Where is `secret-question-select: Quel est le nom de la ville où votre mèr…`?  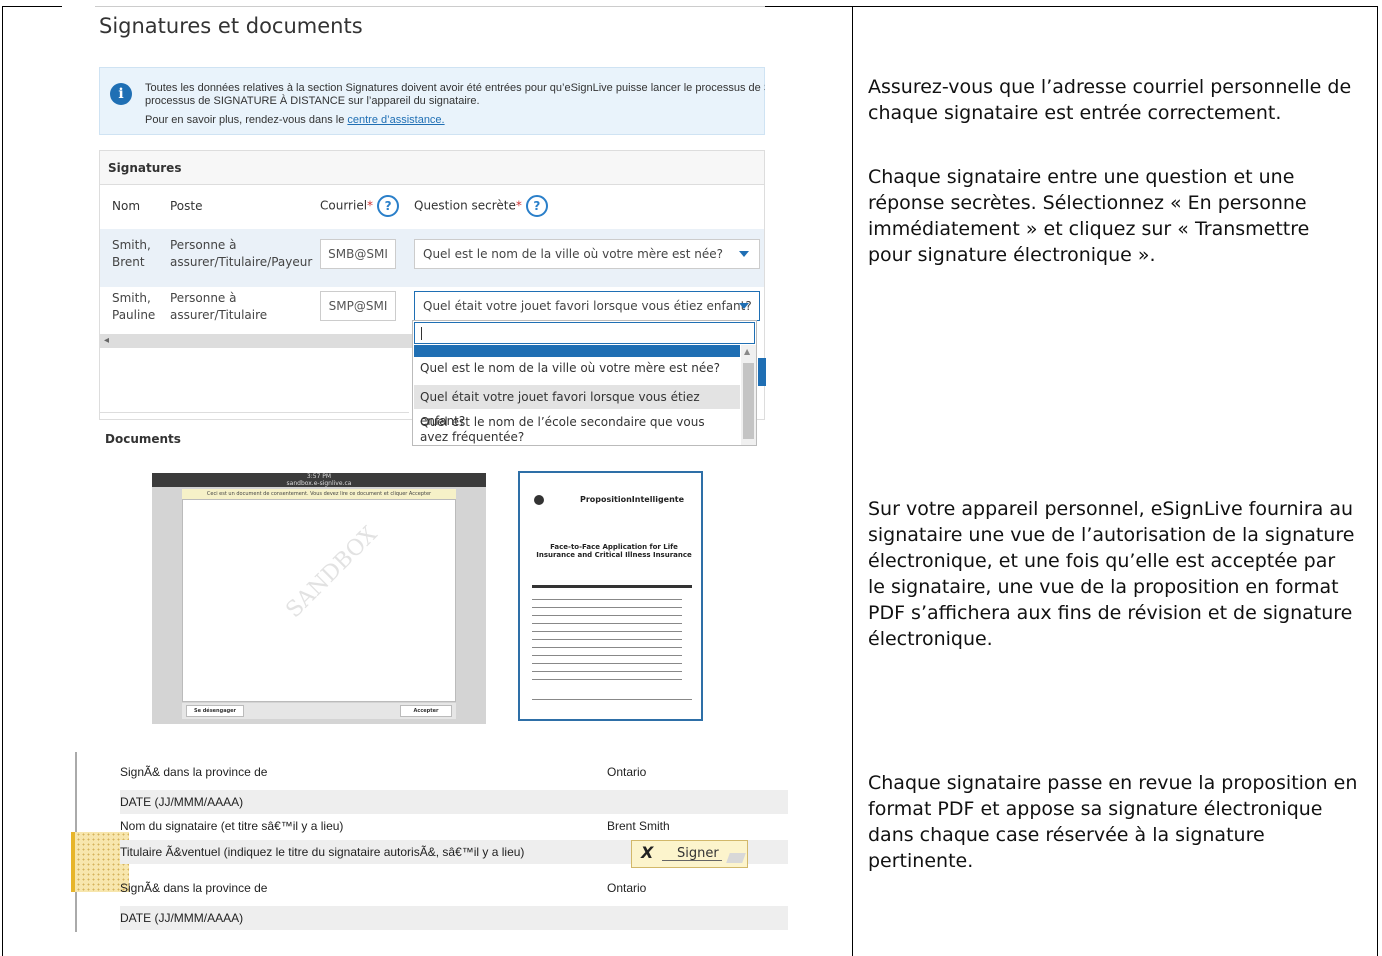 secret-question-select: Quel est le nom de la ville où votre mèr… is located at coordinates (587, 254).